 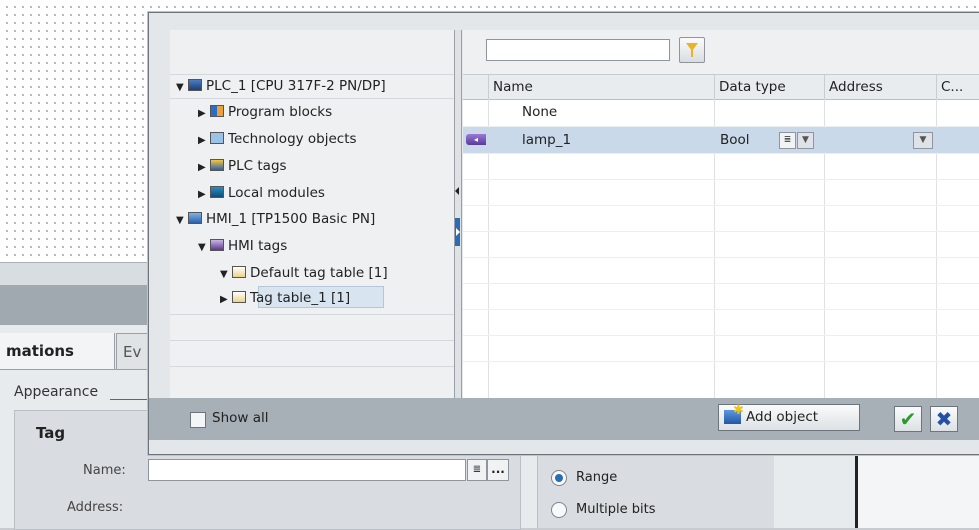 I want to click on data-type-dropdown: ▼, so click(x=805, y=140).